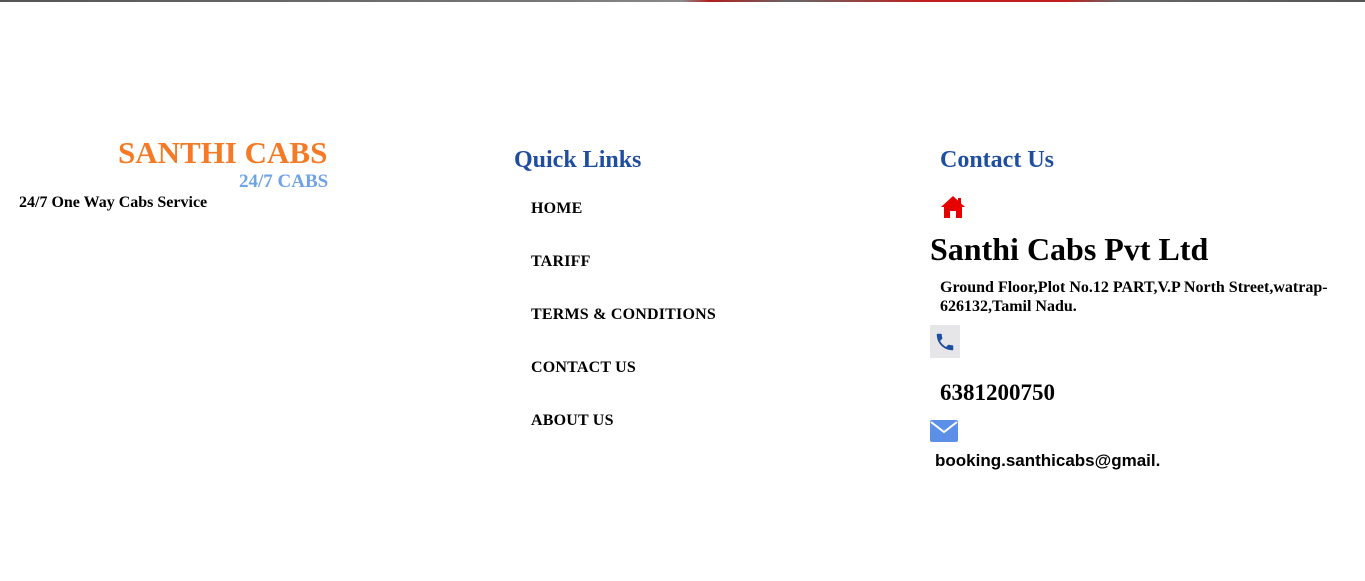 This screenshot has height=581, width=1365. What do you see at coordinates (578, 160) in the screenshot?
I see `quick-links-heading: Quick Links` at bounding box center [578, 160].